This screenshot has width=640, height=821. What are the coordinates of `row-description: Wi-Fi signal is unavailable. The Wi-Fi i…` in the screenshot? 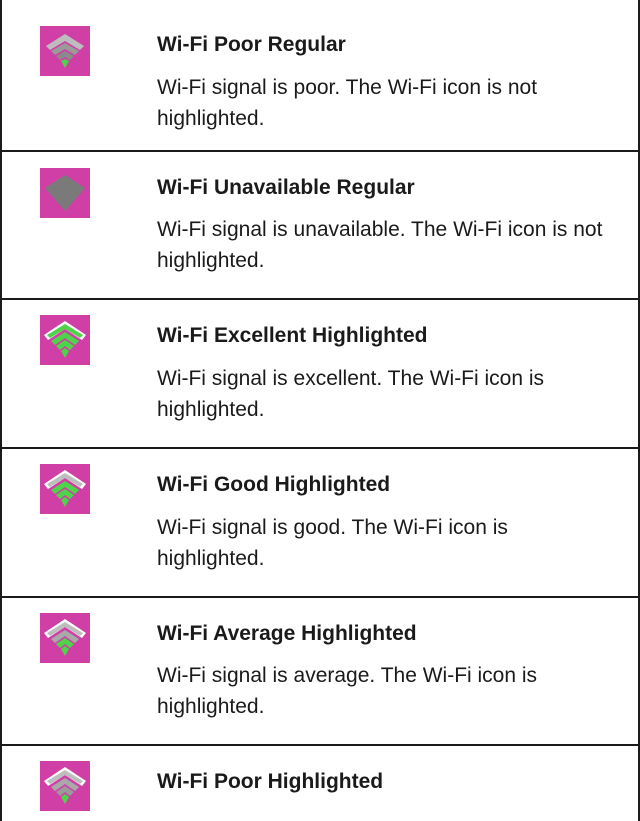 It's located at (380, 245).